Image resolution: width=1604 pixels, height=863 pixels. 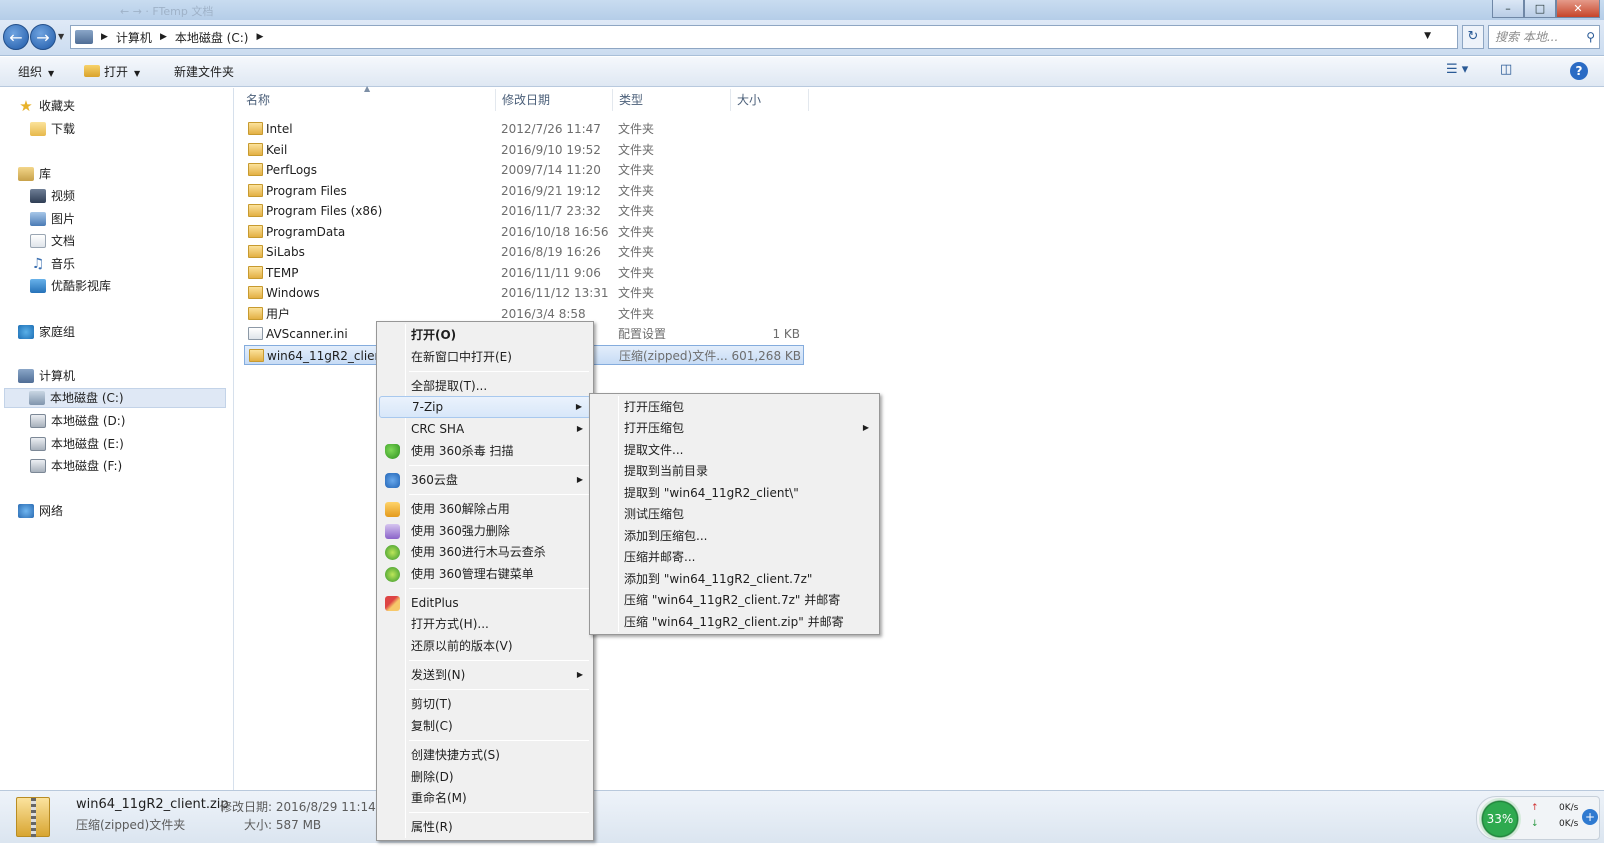 I want to click on zip-extract-to-folder: 提取到 "win64_11gR2_client\", so click(x=734, y=493).